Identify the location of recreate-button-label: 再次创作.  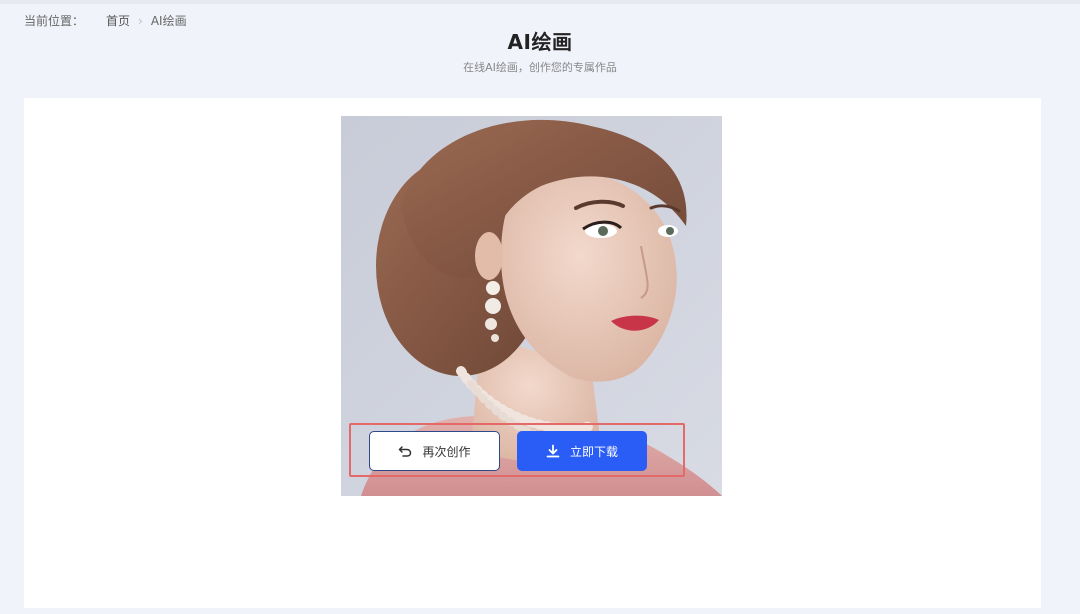
(446, 451).